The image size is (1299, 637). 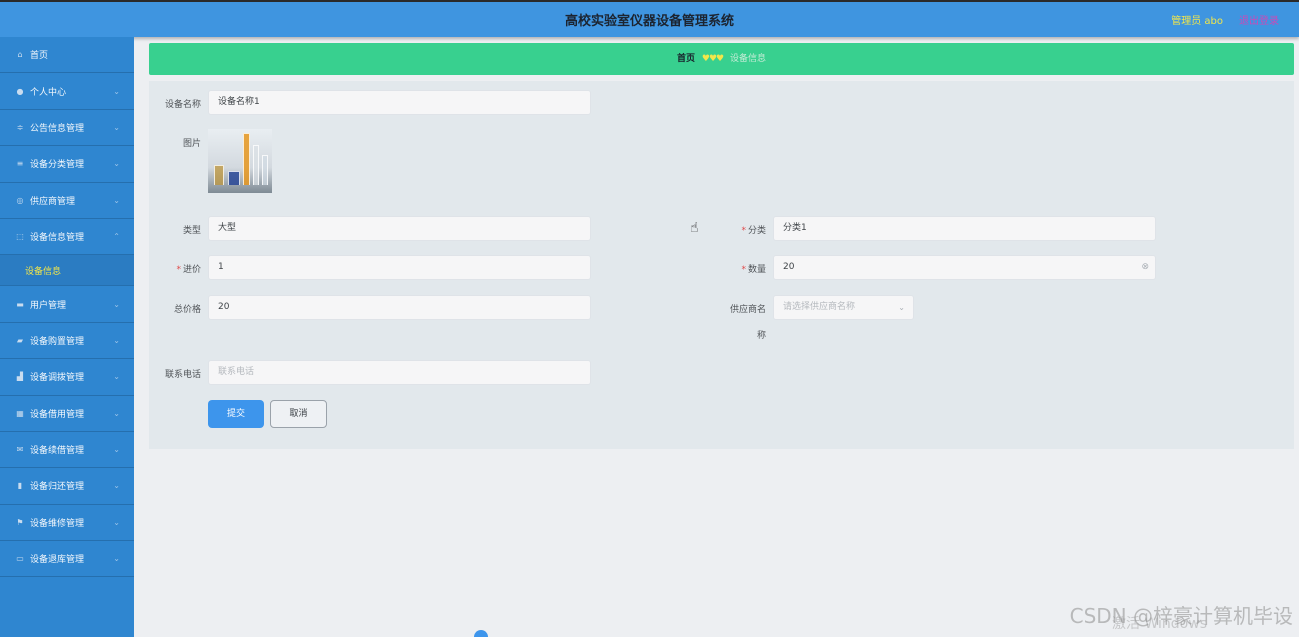 I want to click on cart-icon: ▰, so click(x=20, y=340).